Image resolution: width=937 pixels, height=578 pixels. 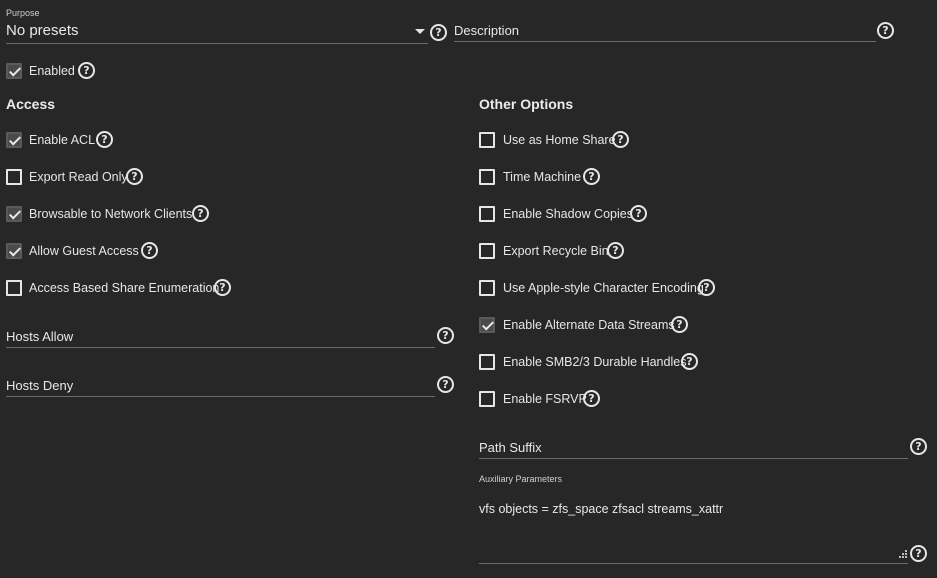 I want to click on home-share-checkbox, so click(x=487, y=140).